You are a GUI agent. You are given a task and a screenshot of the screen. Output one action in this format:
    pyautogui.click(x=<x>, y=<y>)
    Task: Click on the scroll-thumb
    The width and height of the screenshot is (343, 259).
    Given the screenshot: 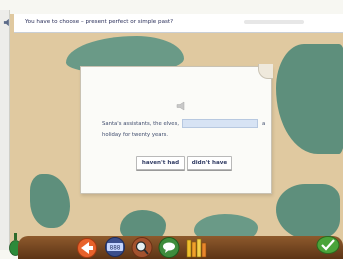 What is the action you would take?
    pyautogui.click(x=274, y=22)
    